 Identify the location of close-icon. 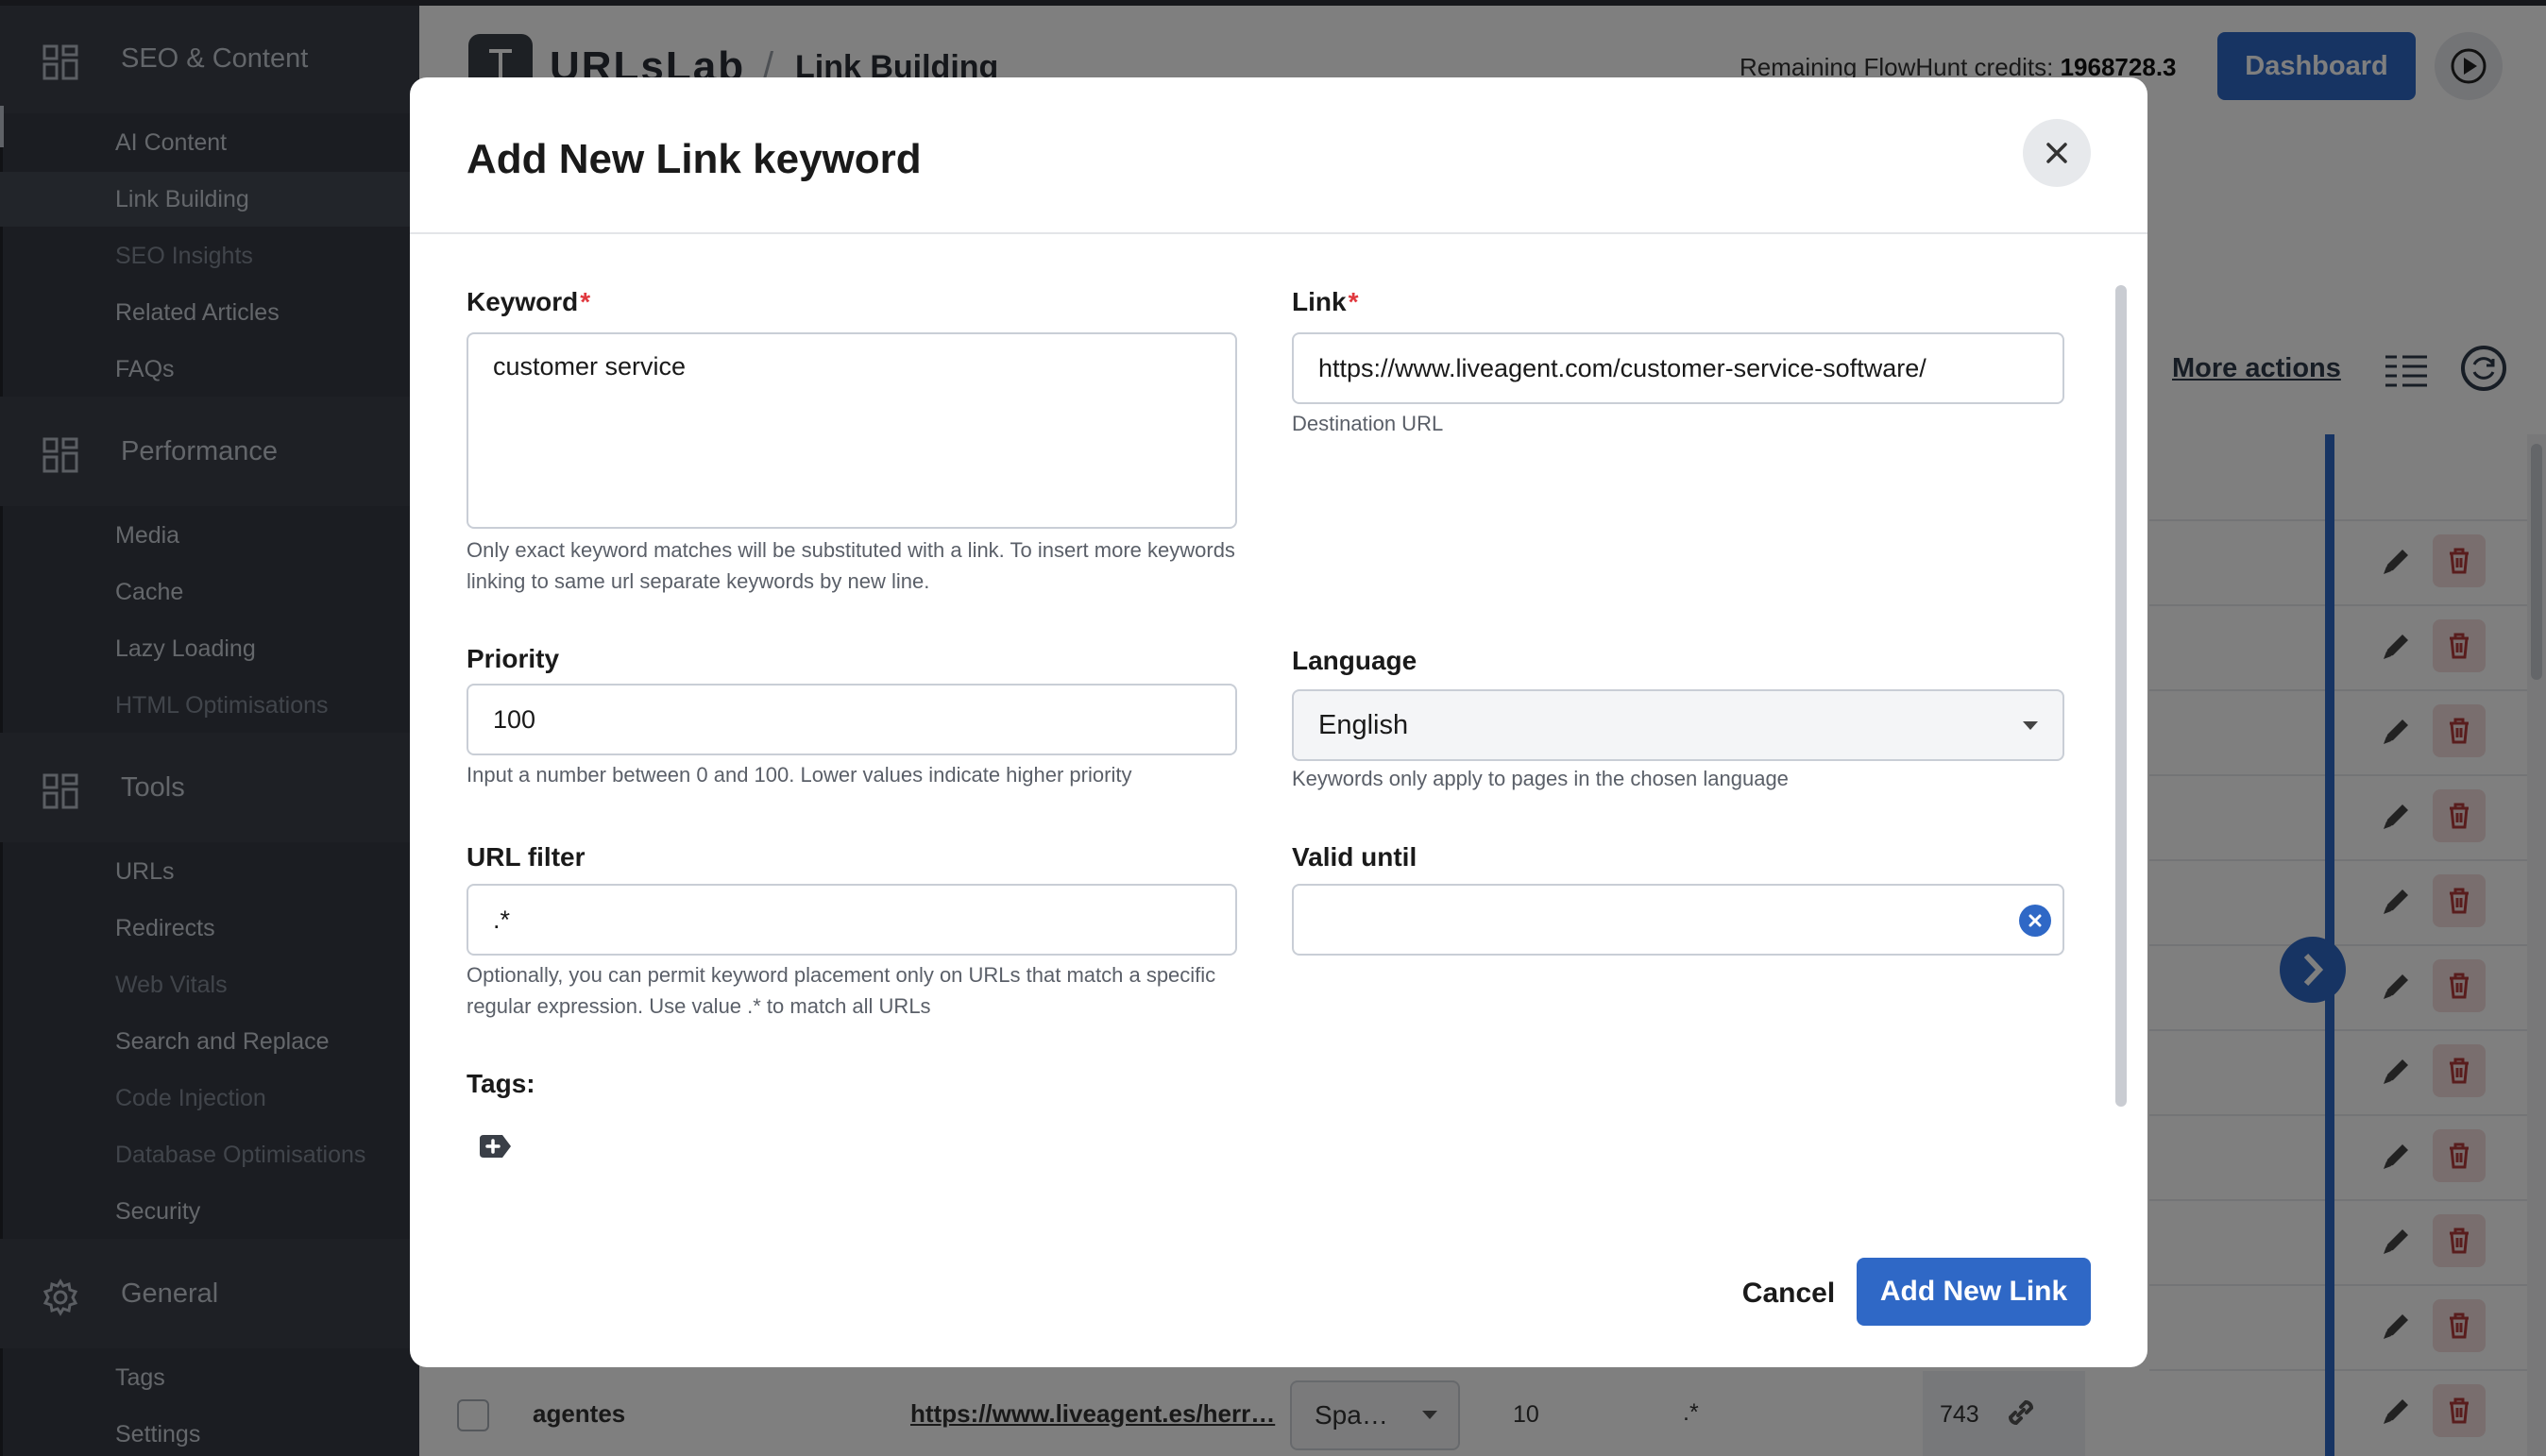
(2056, 153).